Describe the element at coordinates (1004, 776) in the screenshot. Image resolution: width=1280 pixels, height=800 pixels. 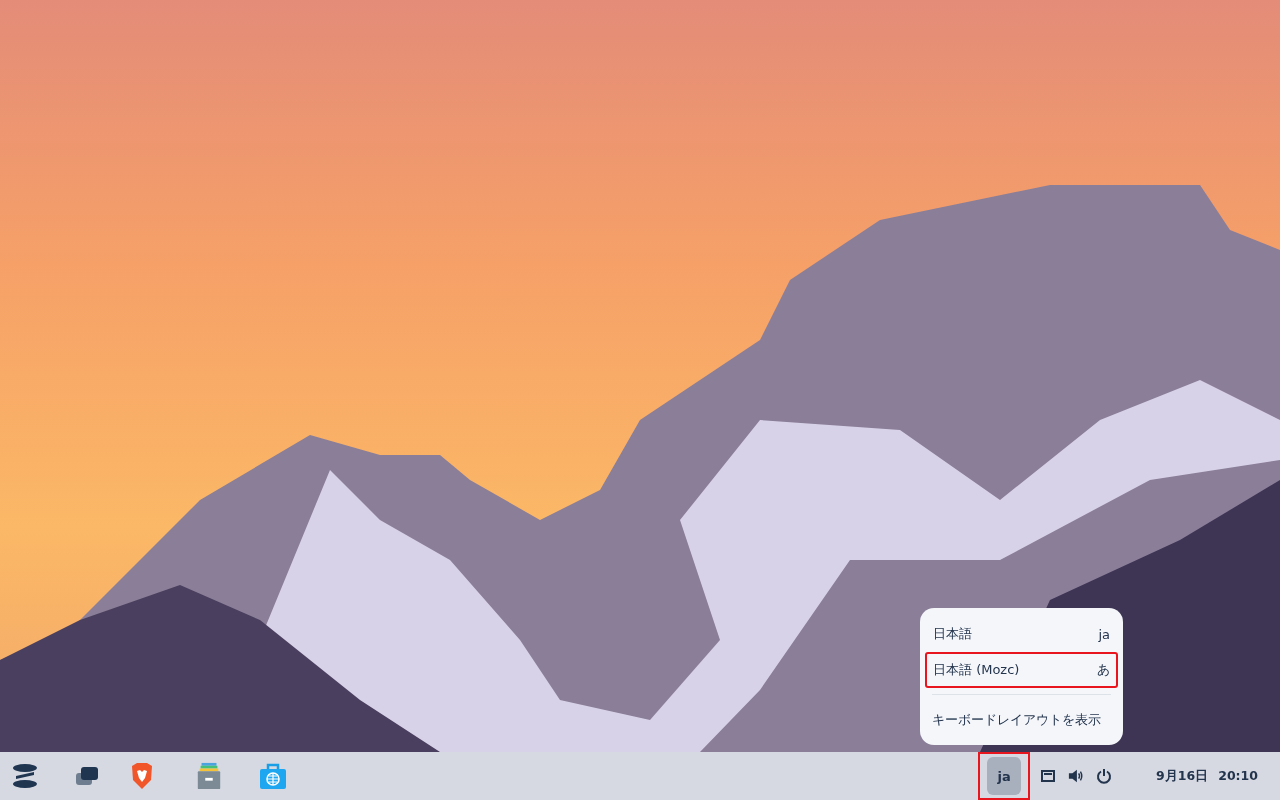
I see `input-method-button: ja` at that location.